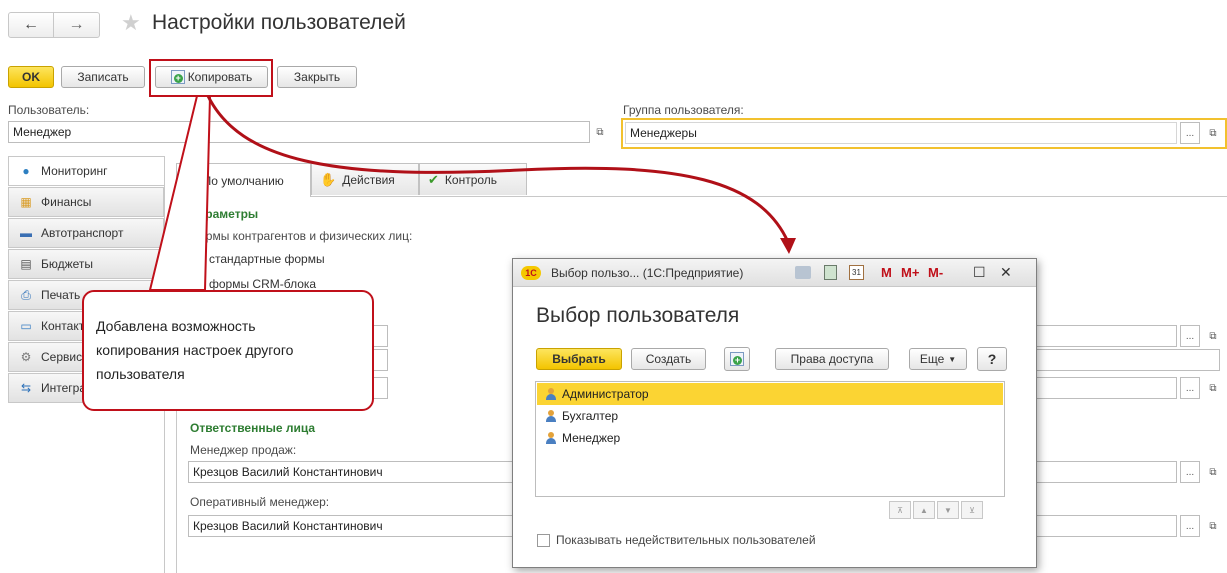 The height and width of the screenshot is (573, 1227). Describe the element at coordinates (992, 359) in the screenshot. I see `help-button: ?` at that location.